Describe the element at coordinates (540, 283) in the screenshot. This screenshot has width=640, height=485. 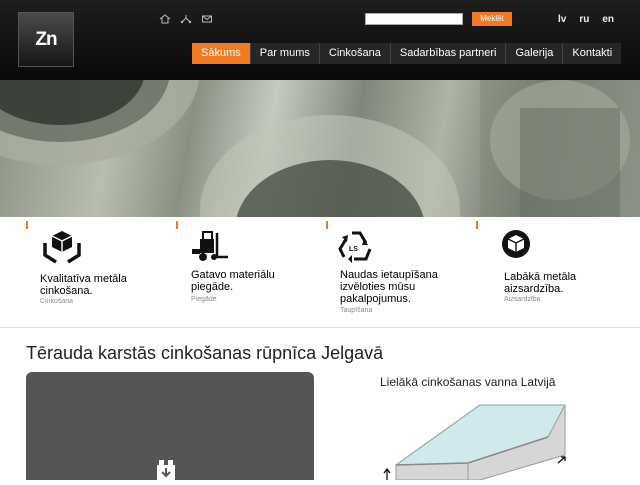
I see `feature-title: Labākā metāla aizsardzība.` at that location.